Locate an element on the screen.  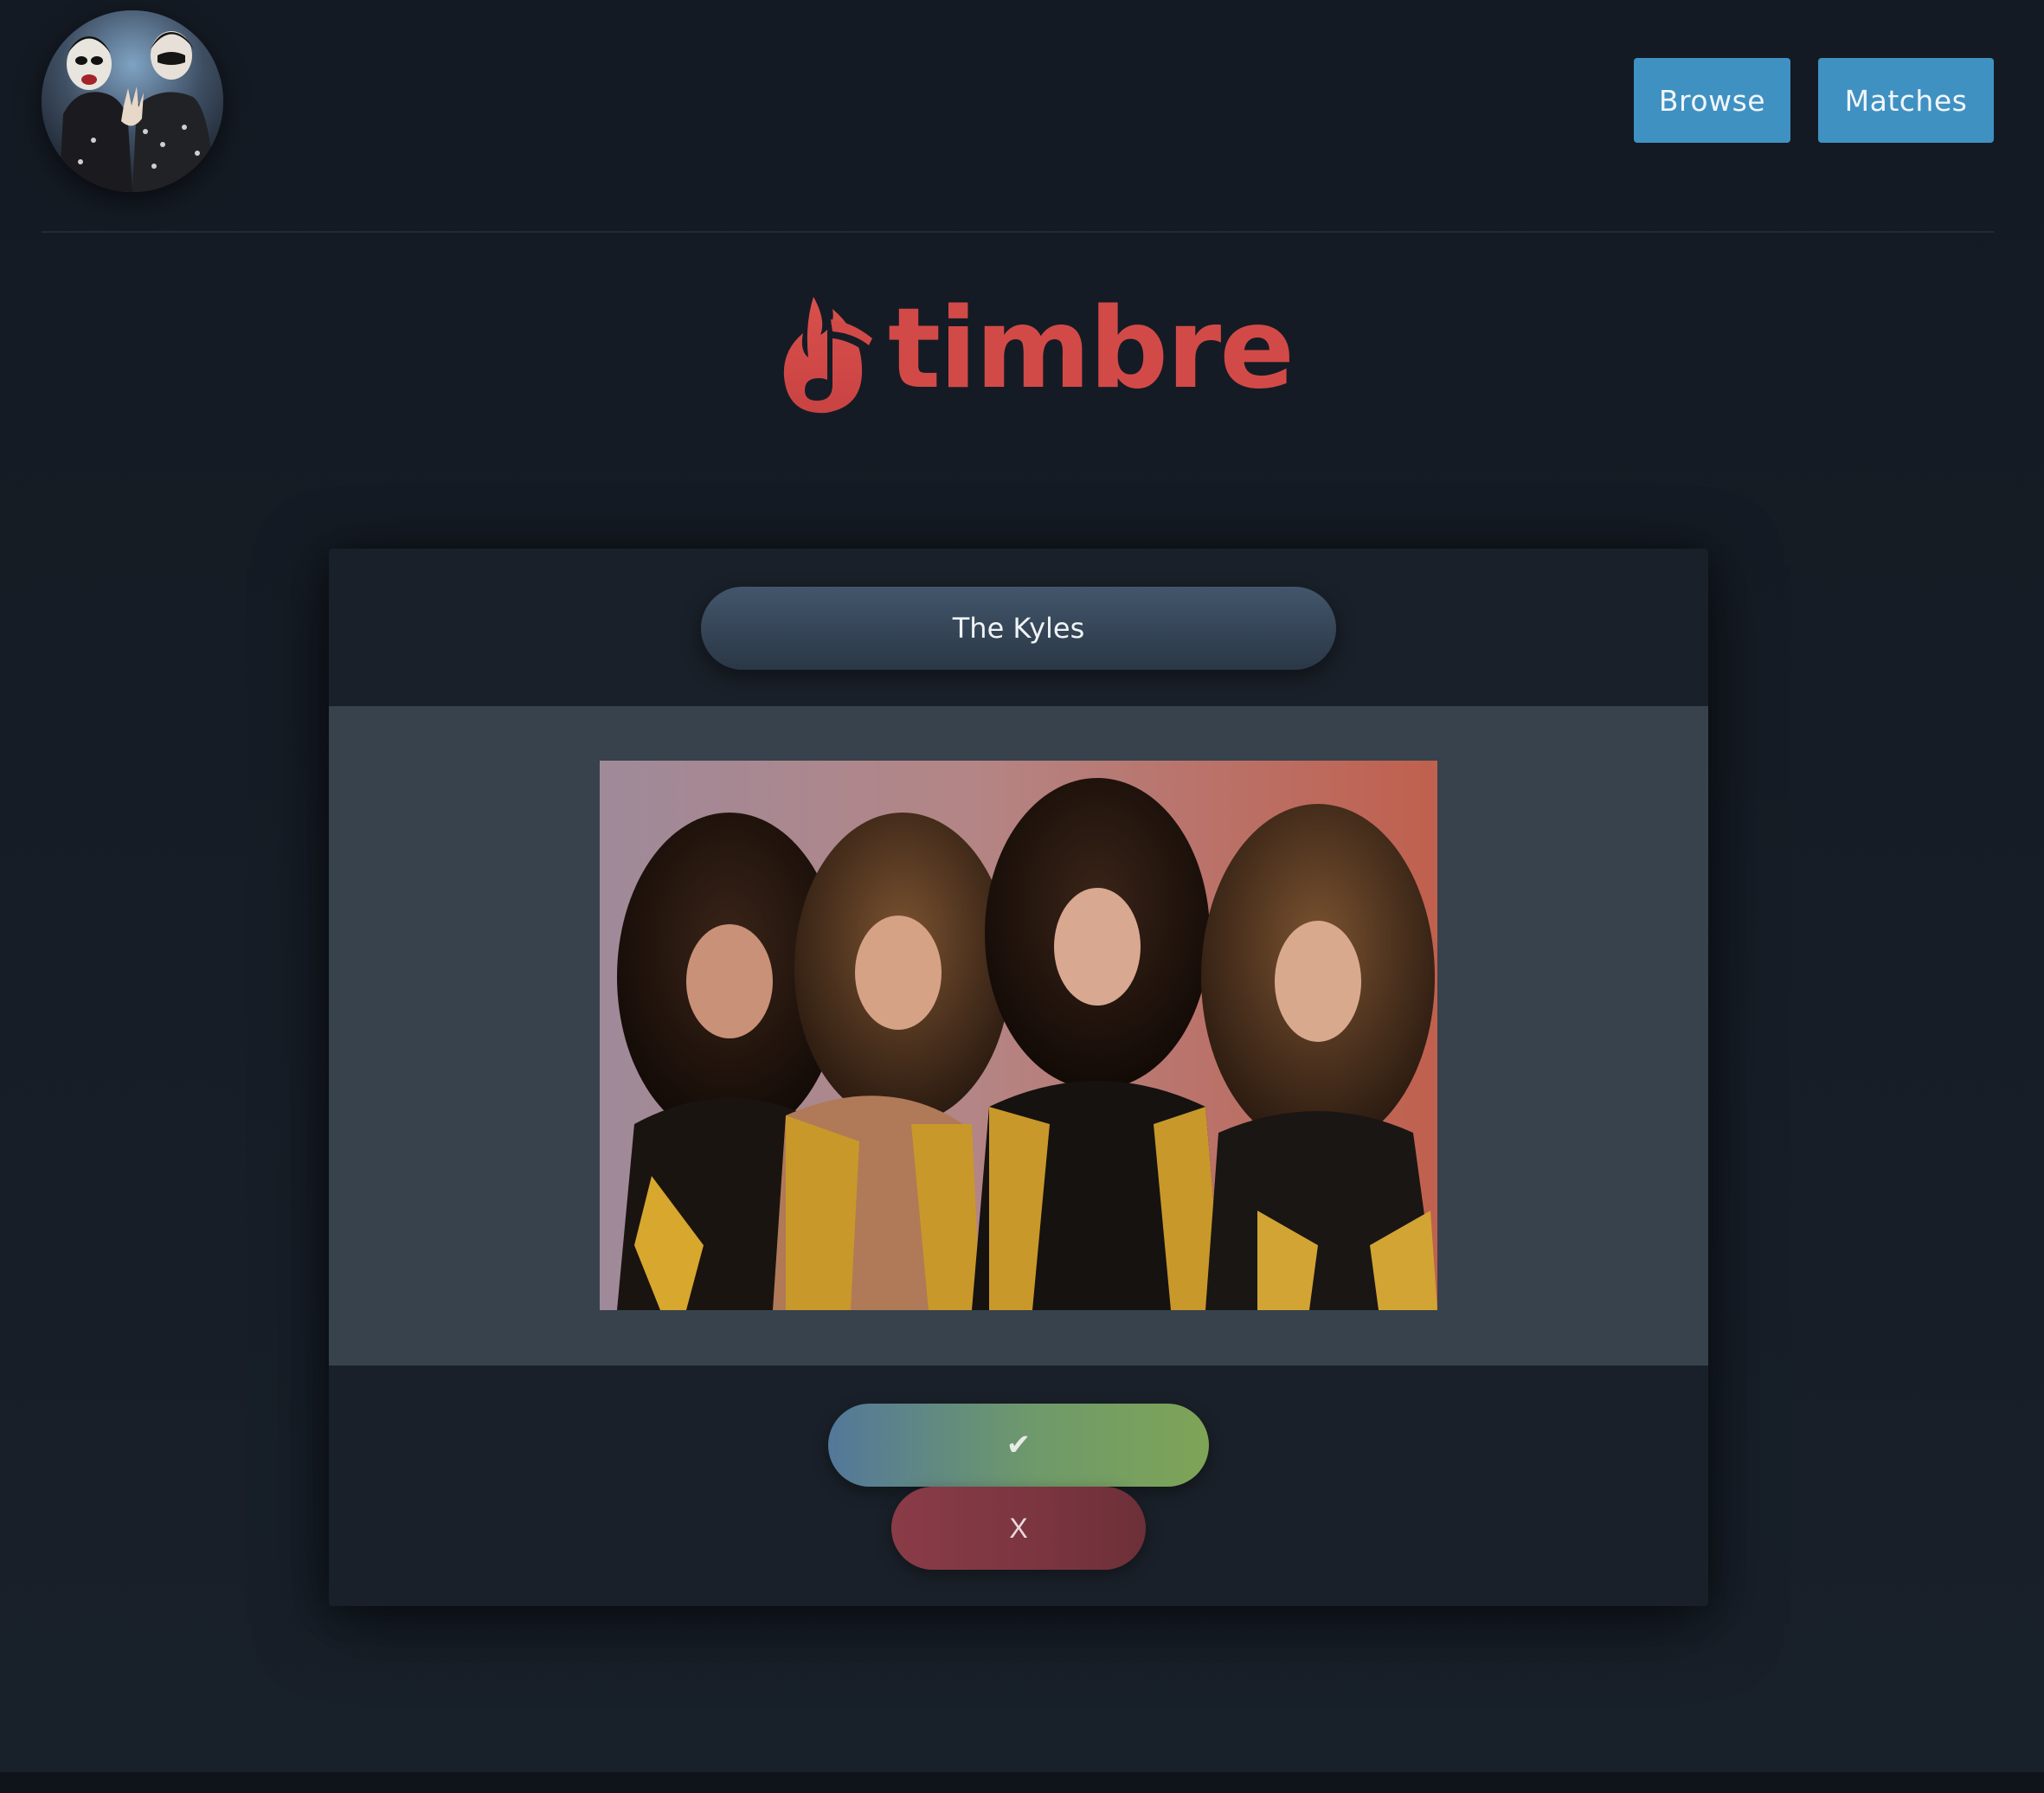
band-photo-image is located at coordinates (1018, 1035).